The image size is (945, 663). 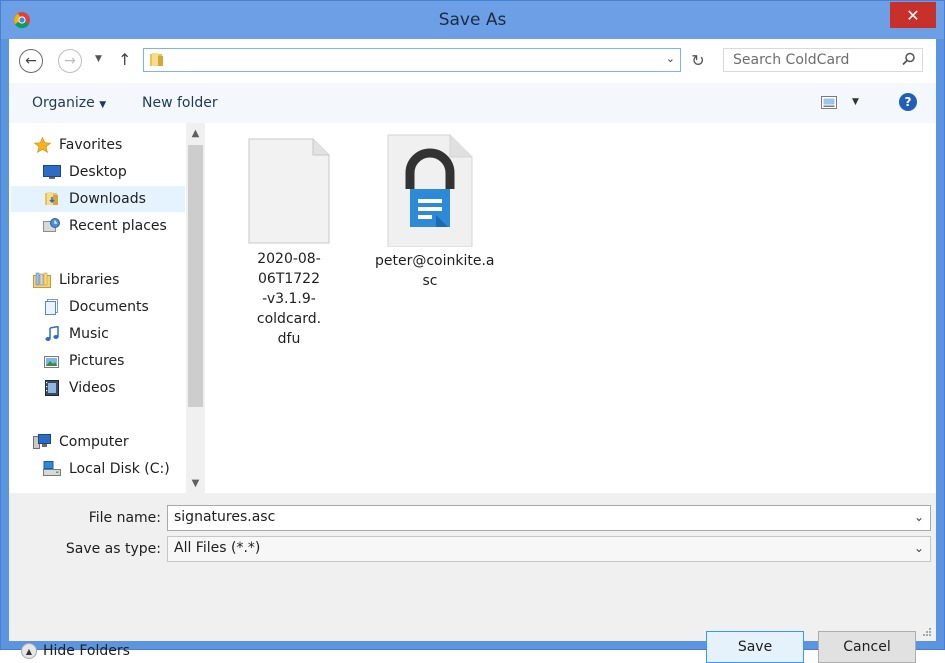 What do you see at coordinates (829, 102) in the screenshot?
I see `view-options-icon` at bounding box center [829, 102].